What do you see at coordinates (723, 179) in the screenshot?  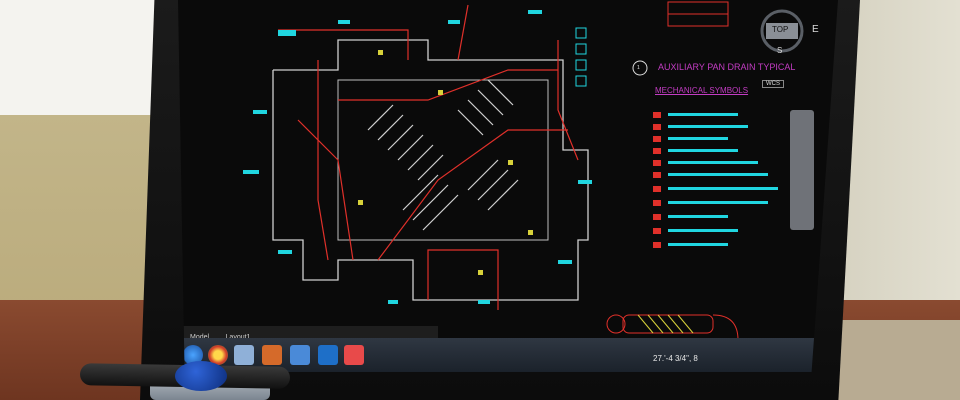 I see `legend-text-lines` at bounding box center [723, 179].